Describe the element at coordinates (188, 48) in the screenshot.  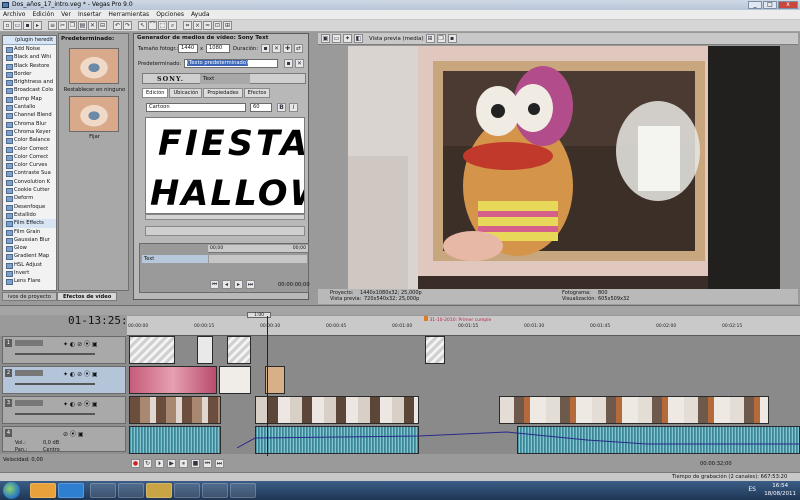
I see `frame-width-input: 1440` at that location.